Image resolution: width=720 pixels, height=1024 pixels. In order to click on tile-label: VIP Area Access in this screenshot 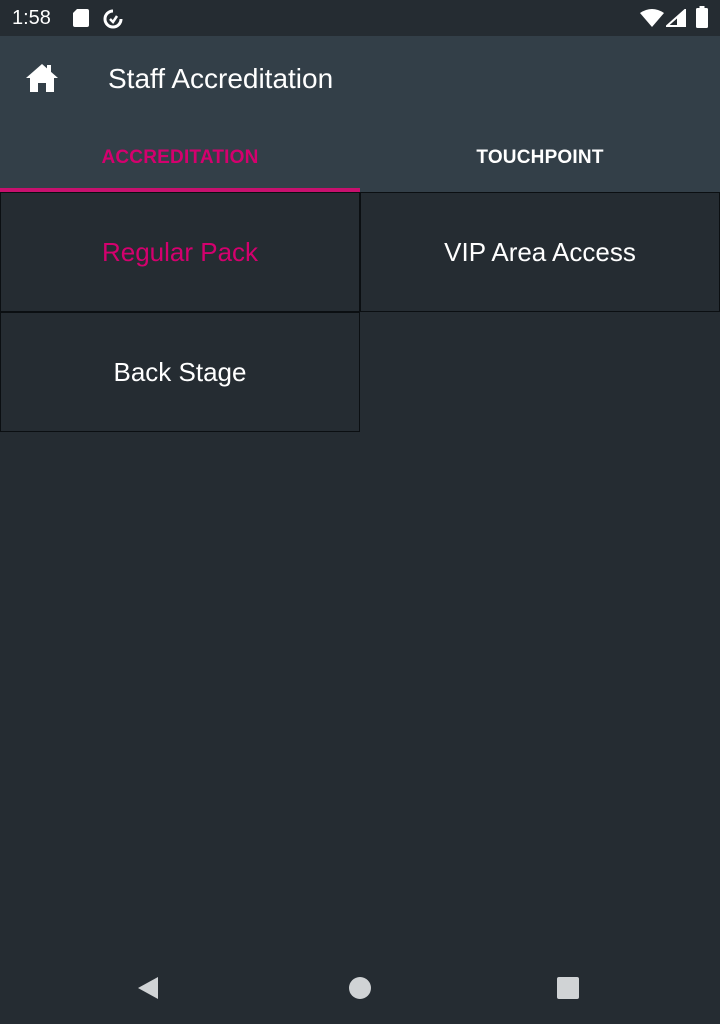, I will do `click(540, 251)`.